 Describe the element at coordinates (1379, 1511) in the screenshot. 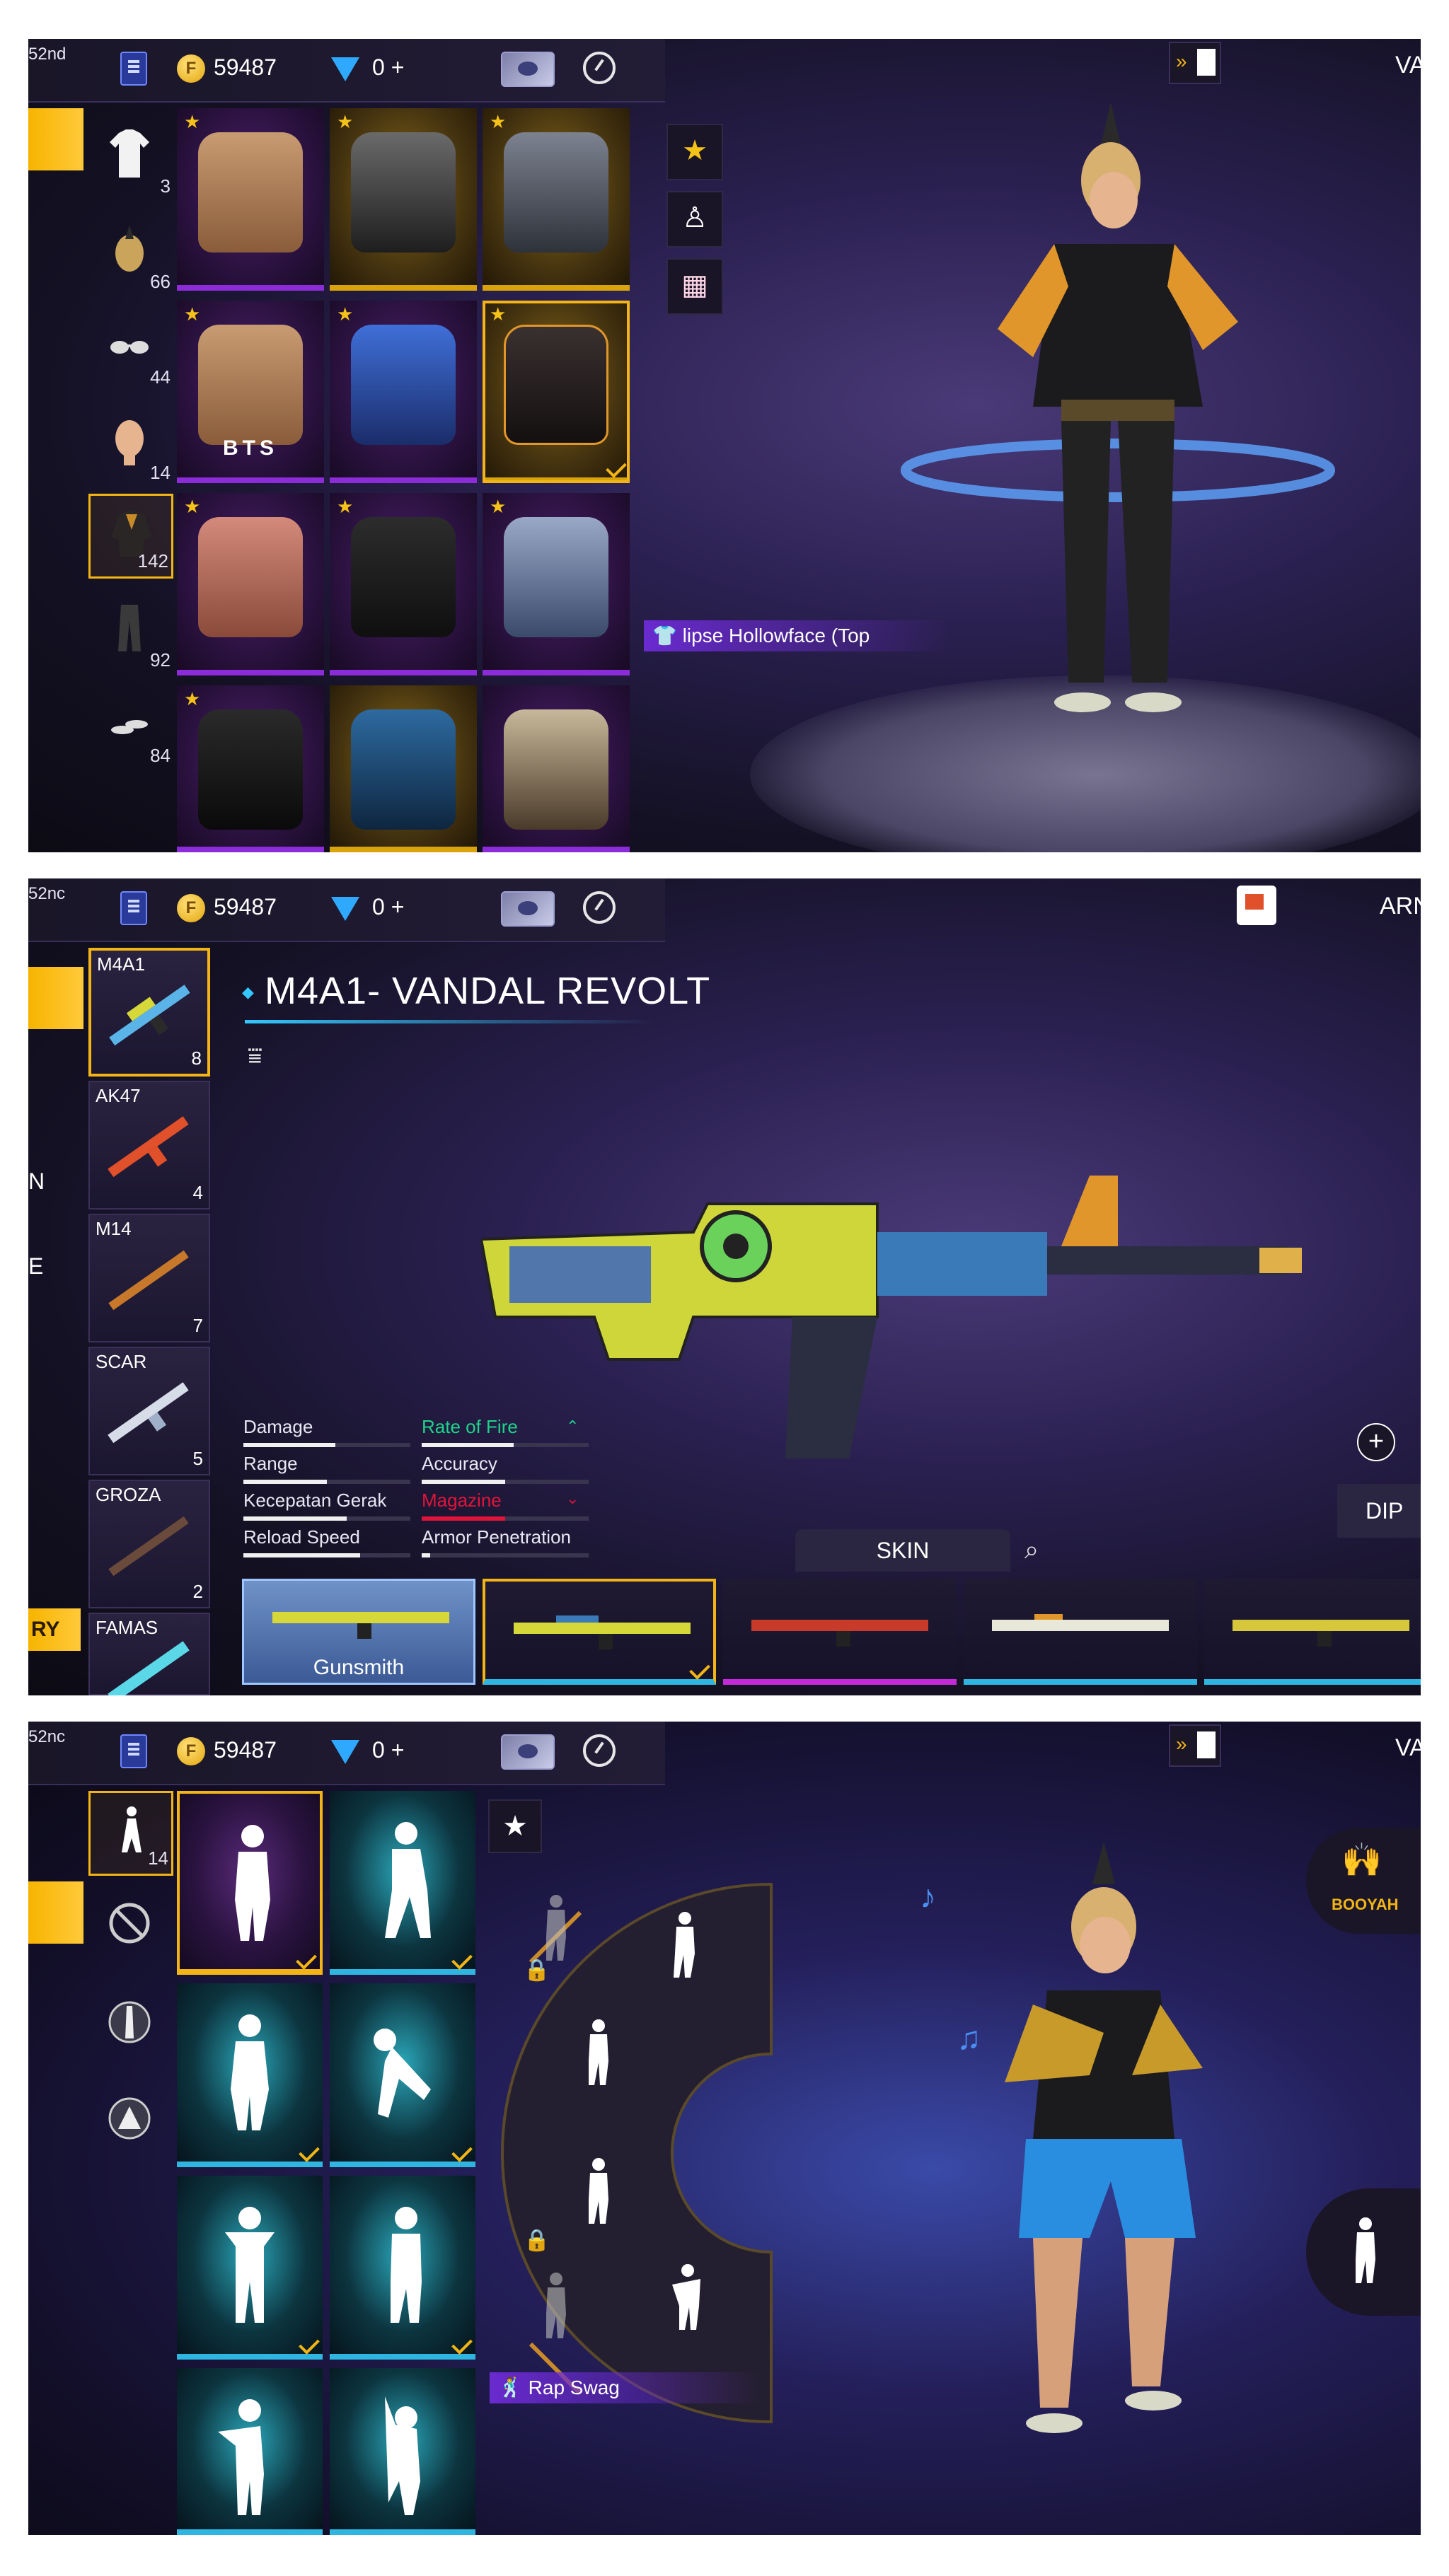

I see `equip-button: DIP` at that location.